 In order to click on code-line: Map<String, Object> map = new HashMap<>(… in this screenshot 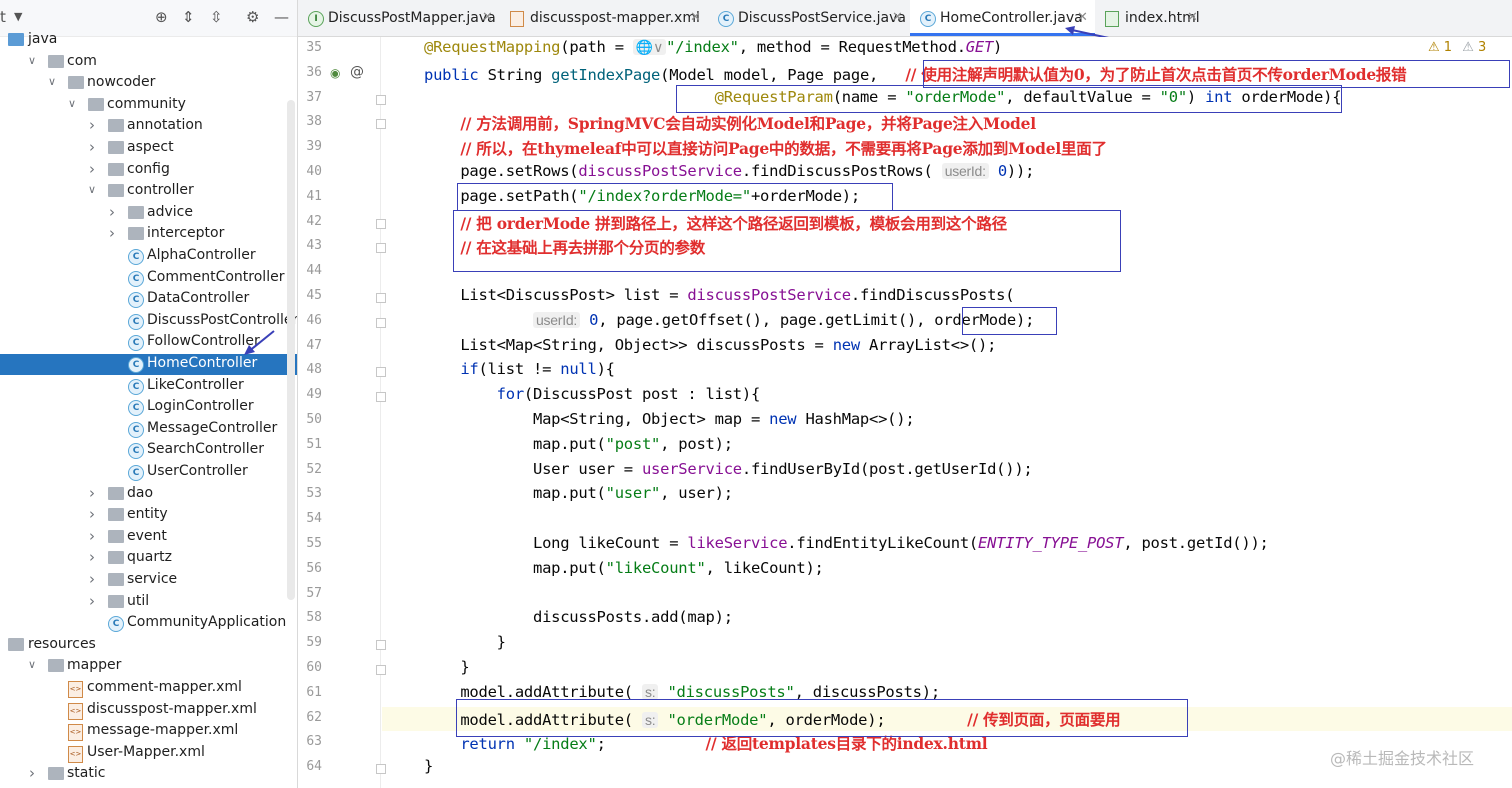, I will do `click(669, 422)`.